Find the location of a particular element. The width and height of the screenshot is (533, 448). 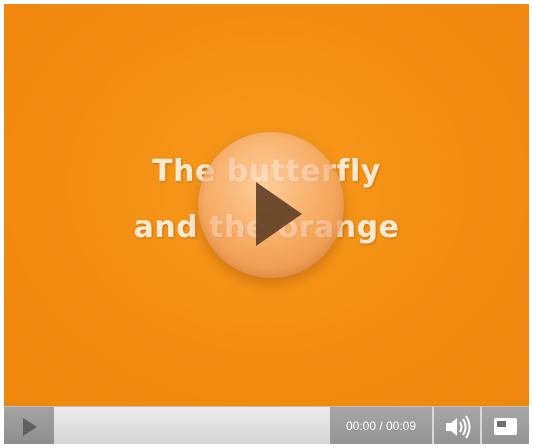

fullscreen-button is located at coordinates (505, 425).